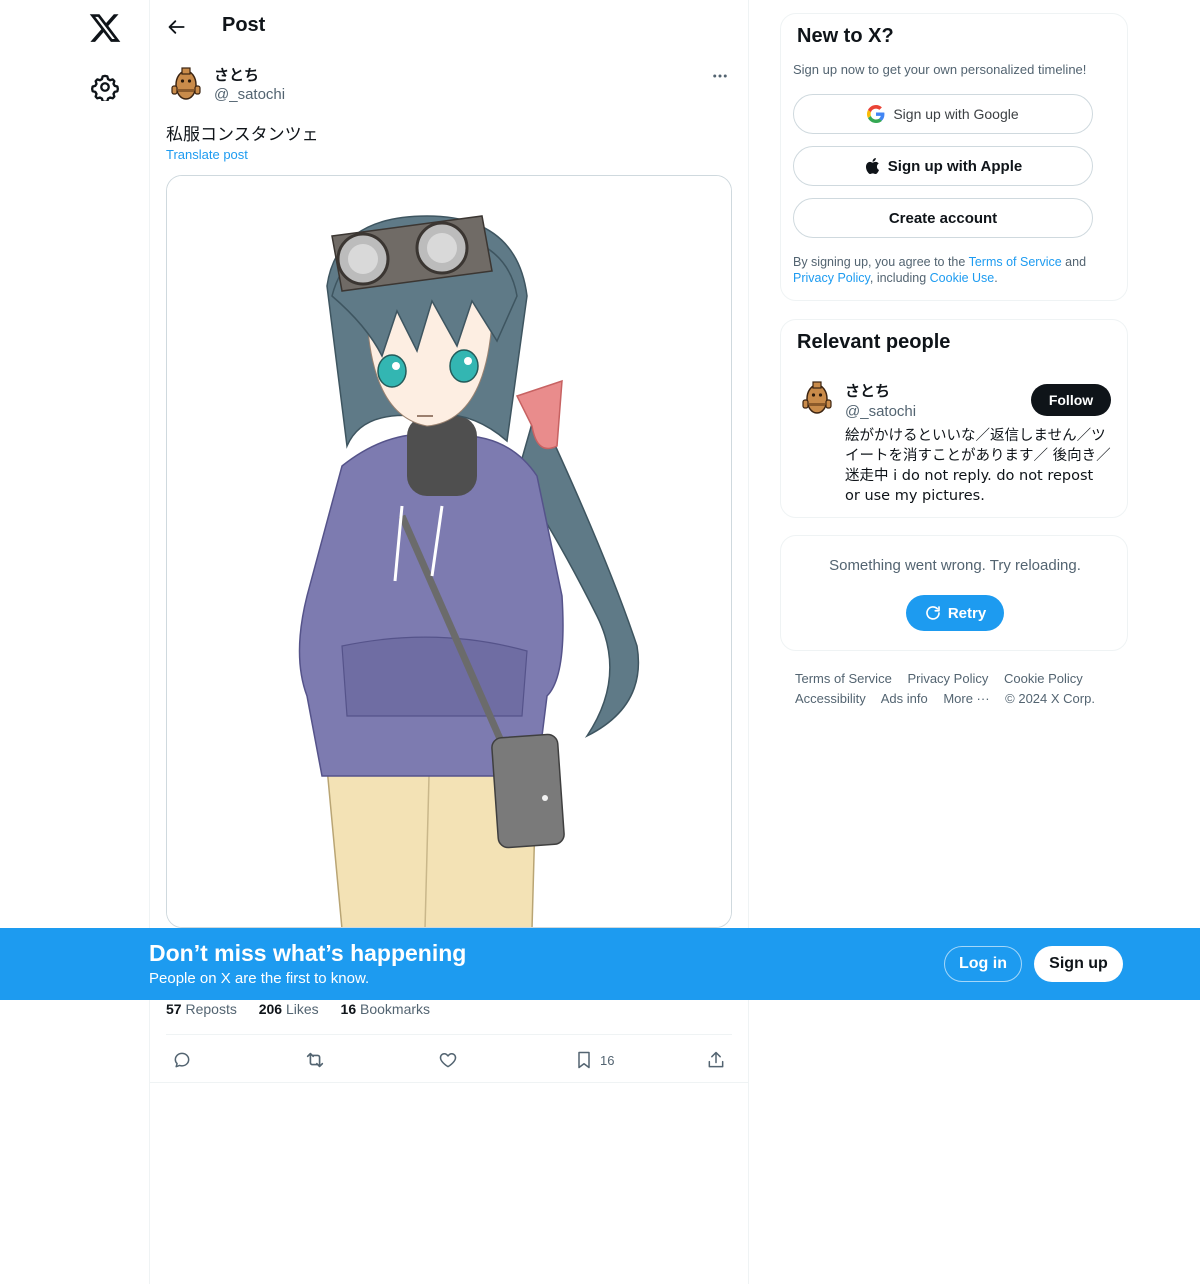 This screenshot has height=1284, width=1200. I want to click on heart-icon, so click(448, 1060).